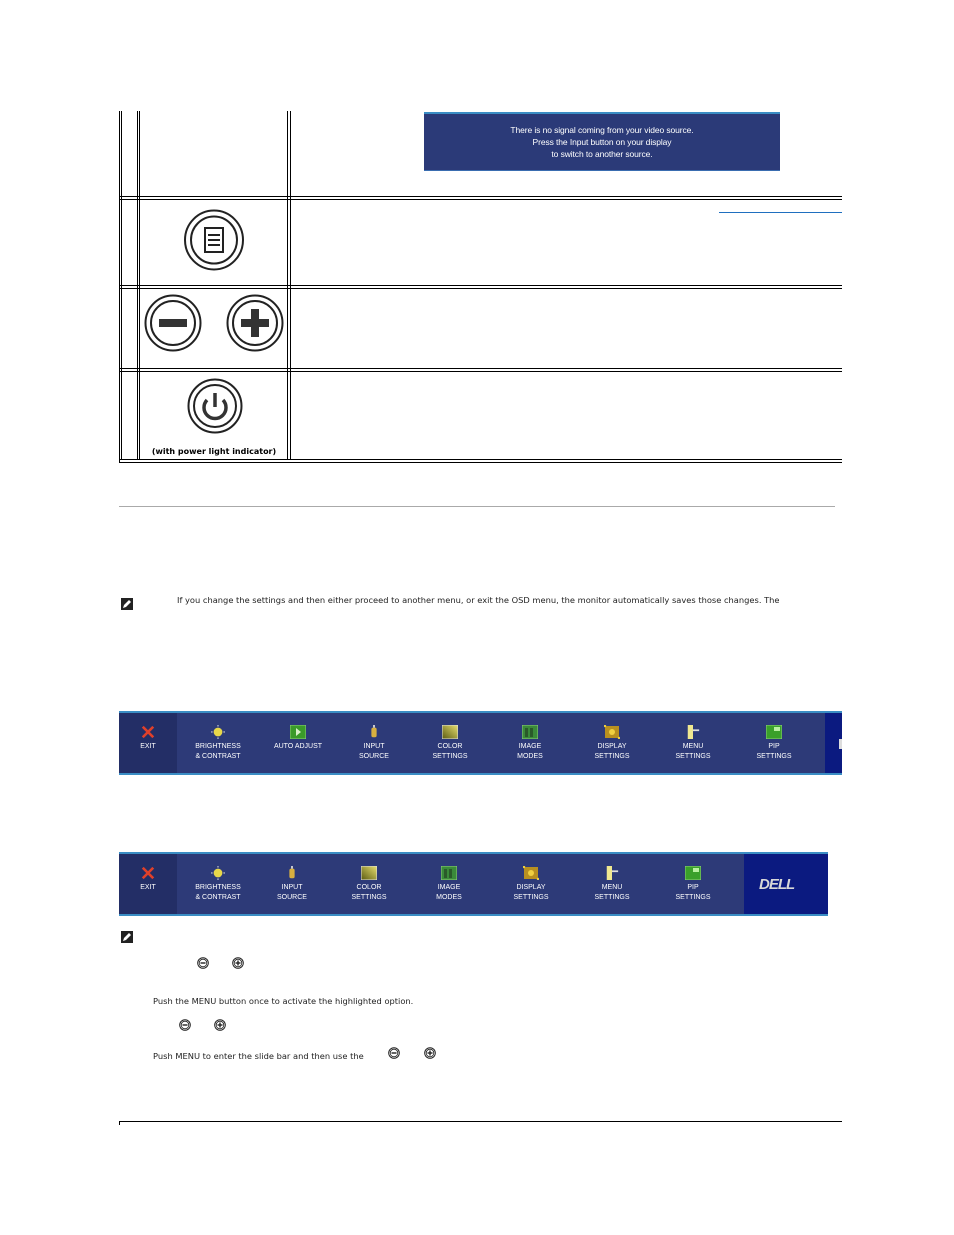 Image resolution: width=954 pixels, height=1235 pixels. Describe the element at coordinates (215, 406) in the screenshot. I see `power-button-icon` at that location.